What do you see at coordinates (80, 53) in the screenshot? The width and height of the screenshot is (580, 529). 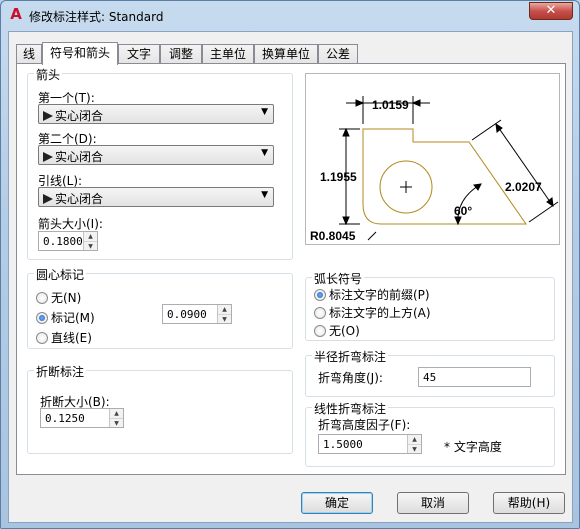 I see `tab-symbols-arrows: 符号和箭头` at bounding box center [80, 53].